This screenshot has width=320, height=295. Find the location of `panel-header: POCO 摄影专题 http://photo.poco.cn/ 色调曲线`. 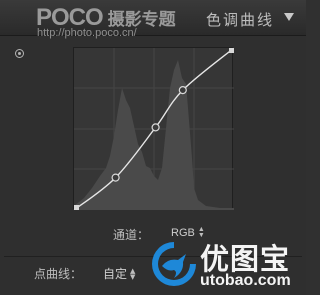

panel-header: POCO 摄影专题 http://photo.poco.cn/ 色调曲线 is located at coordinates (153, 19).